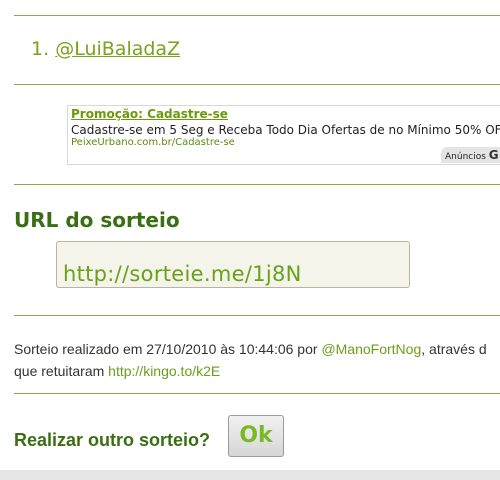  What do you see at coordinates (153, 142) in the screenshot?
I see `ad-url: PeixeUrbano.com.br/Cadastre-se` at bounding box center [153, 142].